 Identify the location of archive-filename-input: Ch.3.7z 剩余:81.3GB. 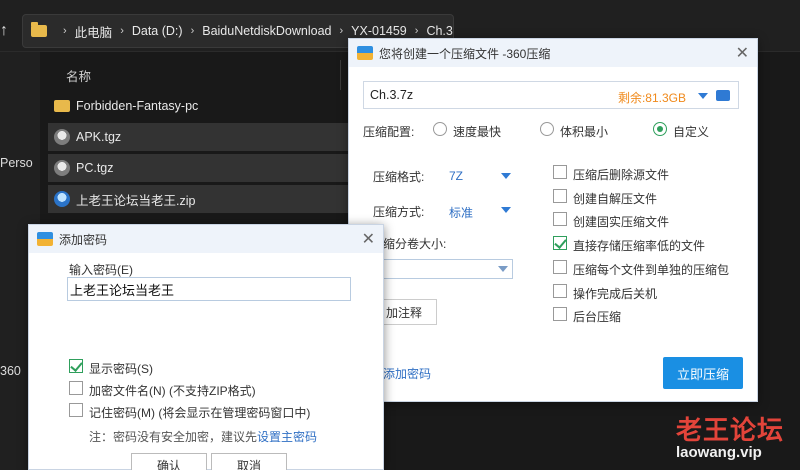
(551, 95).